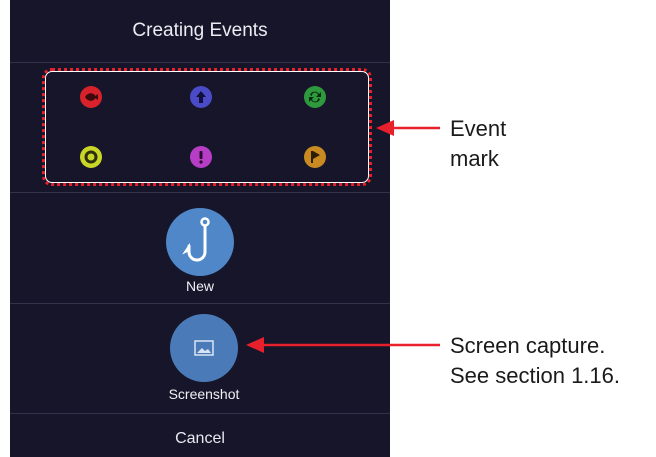  I want to click on screenshot-arrowhead, so click(255, 345).